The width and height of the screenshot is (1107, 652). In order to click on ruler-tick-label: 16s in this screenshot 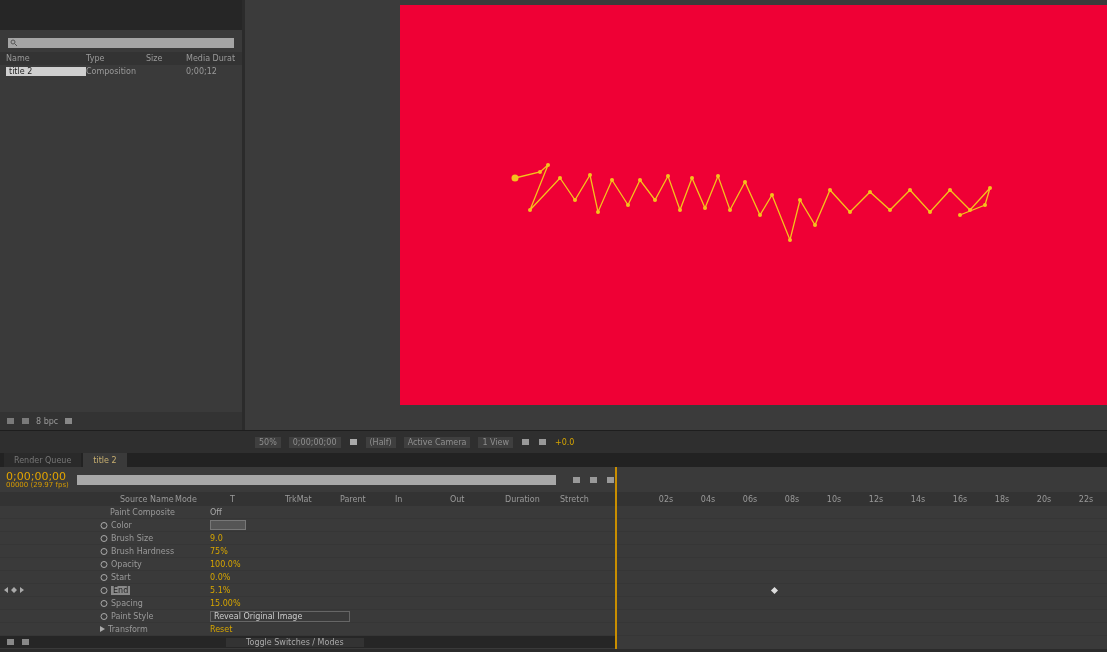, I will do `click(960, 499)`.